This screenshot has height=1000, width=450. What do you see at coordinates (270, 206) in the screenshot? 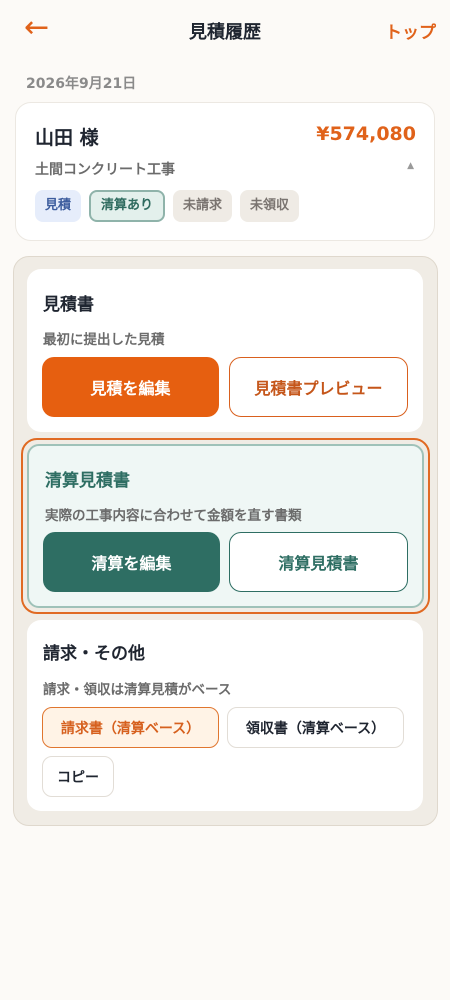
I see `tag-unreceipted: 未領収` at bounding box center [270, 206].